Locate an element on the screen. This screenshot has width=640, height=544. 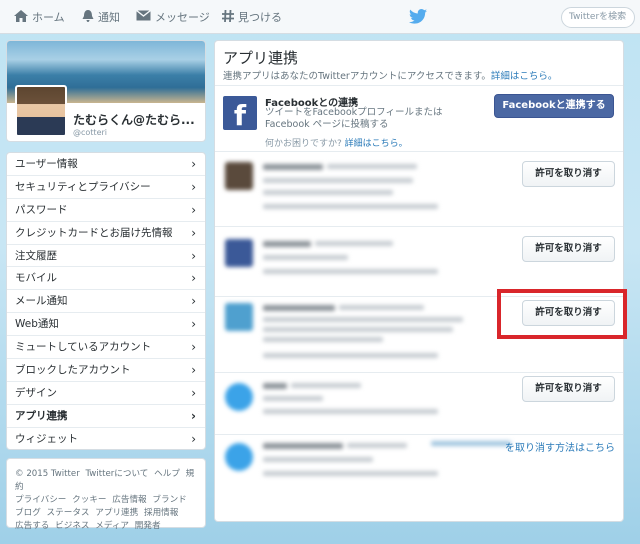
footer-link-business: ビジネス is located at coordinates (72, 526).